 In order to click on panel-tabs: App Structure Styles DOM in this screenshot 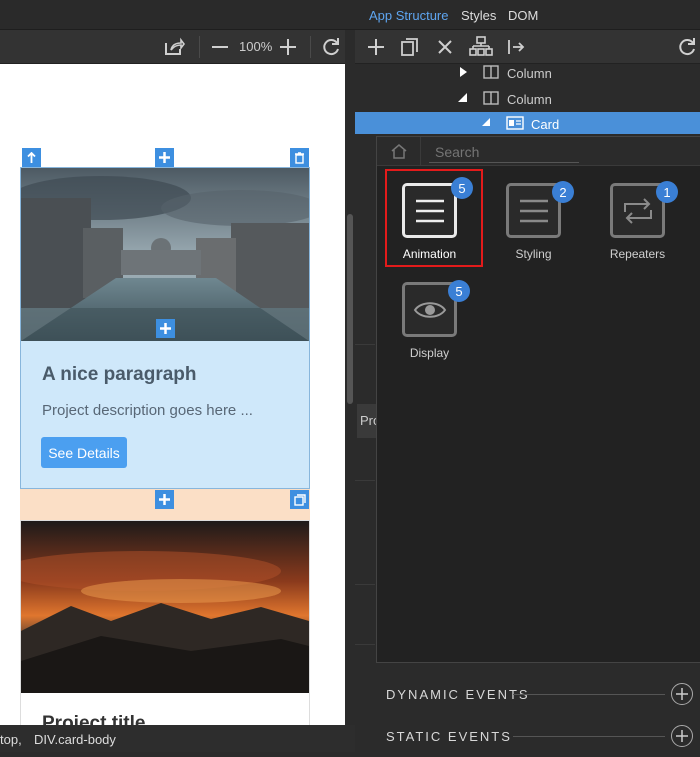, I will do `click(527, 15)`.